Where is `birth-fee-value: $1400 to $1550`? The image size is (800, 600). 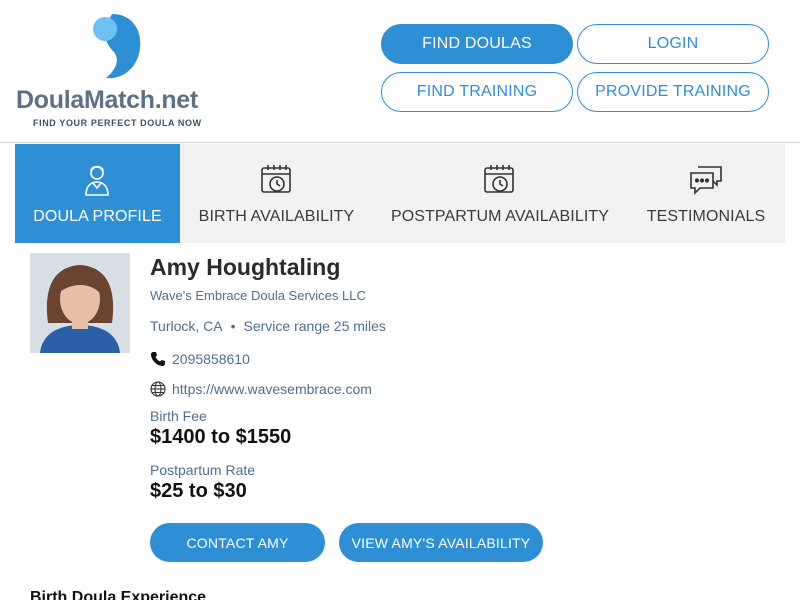 birth-fee-value: $1400 to $1550 is located at coordinates (221, 437).